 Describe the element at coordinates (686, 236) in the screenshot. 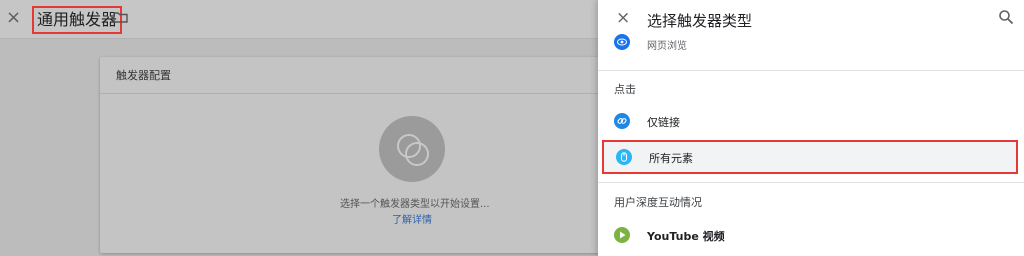

I see `trigger-item-label: YouTube 视频` at that location.